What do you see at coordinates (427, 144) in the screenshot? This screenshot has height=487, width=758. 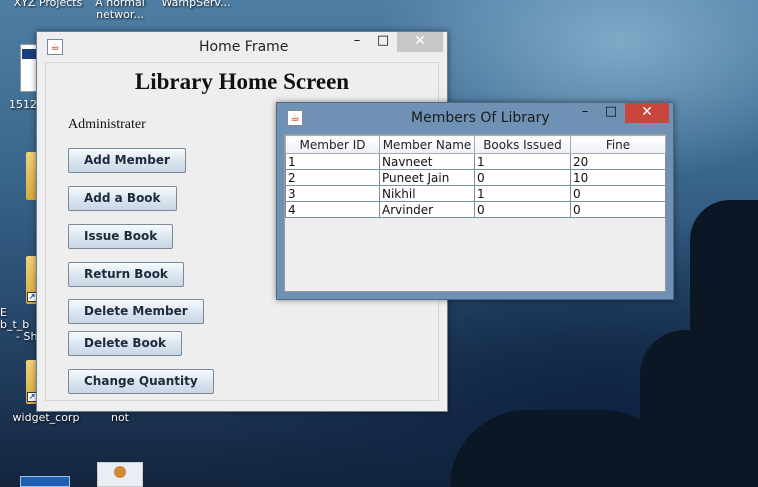 I see `column-header-member-name: Member Name` at bounding box center [427, 144].